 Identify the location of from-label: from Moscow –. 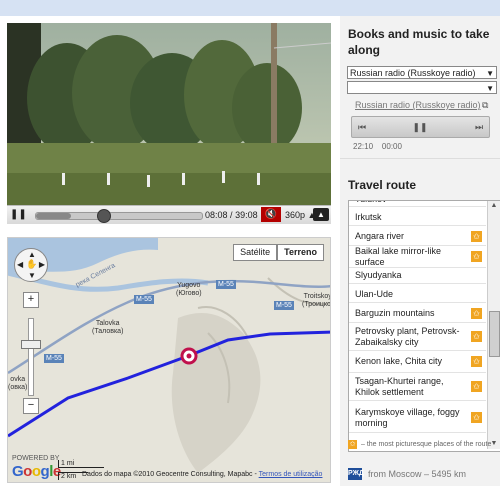
(399, 474).